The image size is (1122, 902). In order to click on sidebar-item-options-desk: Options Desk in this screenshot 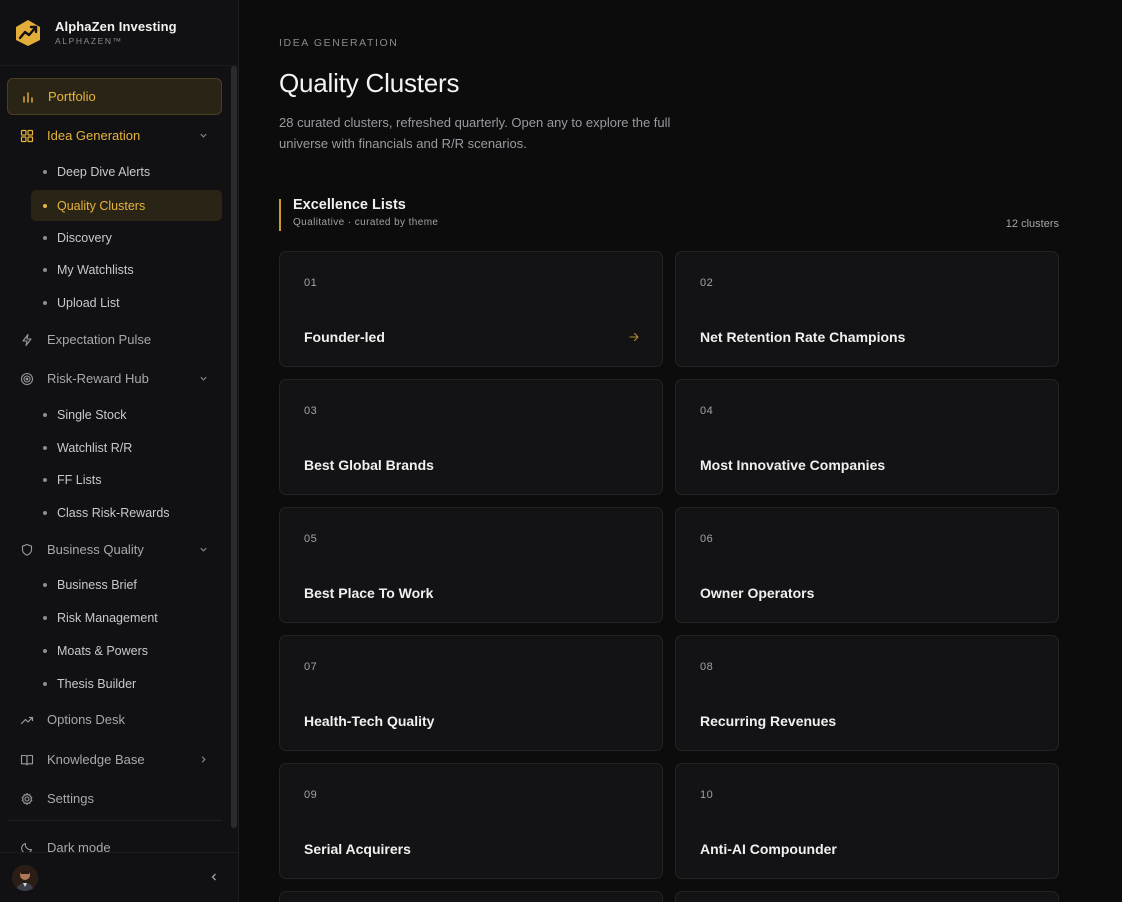, I will do `click(114, 719)`.